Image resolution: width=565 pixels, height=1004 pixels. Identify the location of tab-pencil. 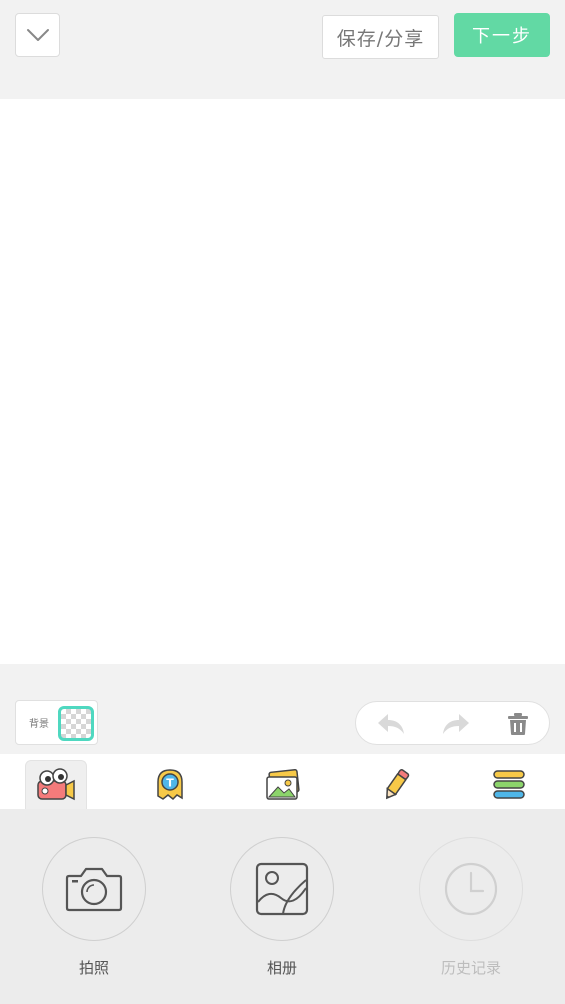
(396, 784).